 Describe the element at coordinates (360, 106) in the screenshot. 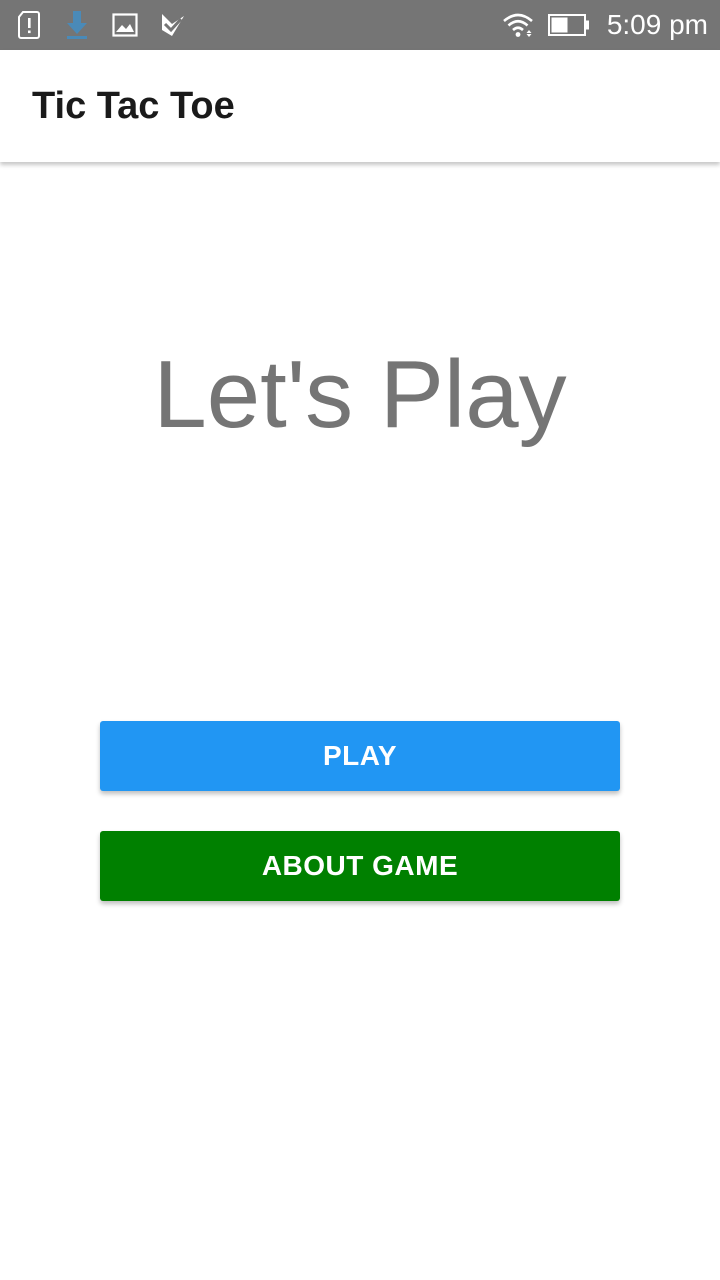

I see `app-bar: Tic Tac Toe` at that location.